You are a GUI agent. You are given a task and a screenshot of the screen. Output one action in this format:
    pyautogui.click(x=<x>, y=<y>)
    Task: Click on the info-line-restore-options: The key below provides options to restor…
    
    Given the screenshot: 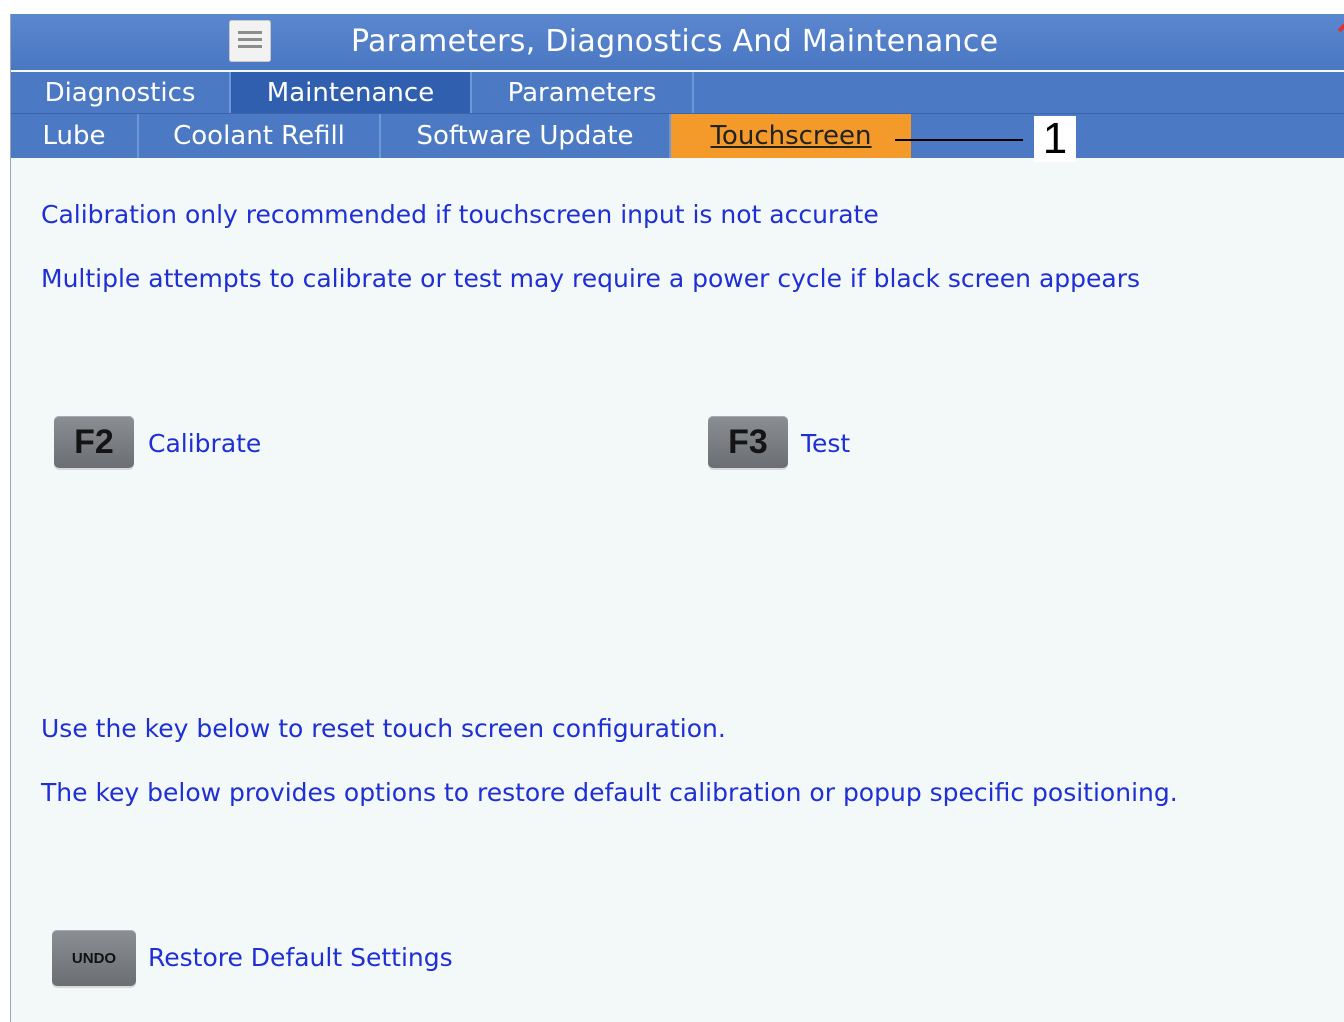 What is the action you would take?
    pyautogui.click(x=609, y=792)
    